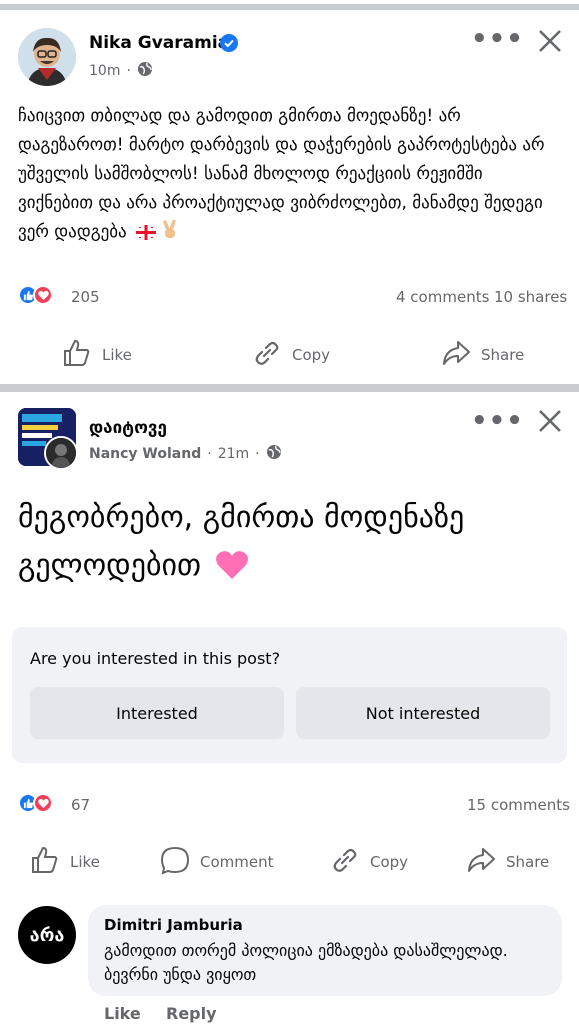 The height and width of the screenshot is (1024, 579). I want to click on comment-button: Comment, so click(217, 862).